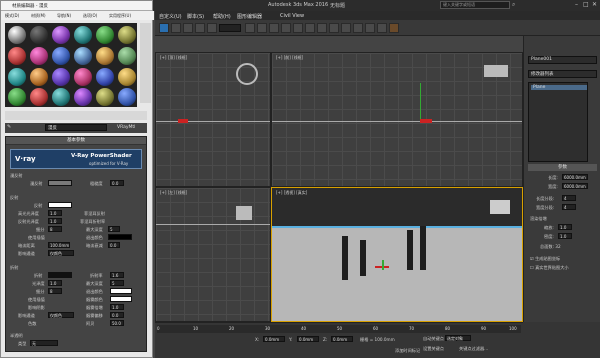  Describe the element at coordinates (64, 16) in the screenshot. I see `menu-navigate: 导航(N)` at that location.